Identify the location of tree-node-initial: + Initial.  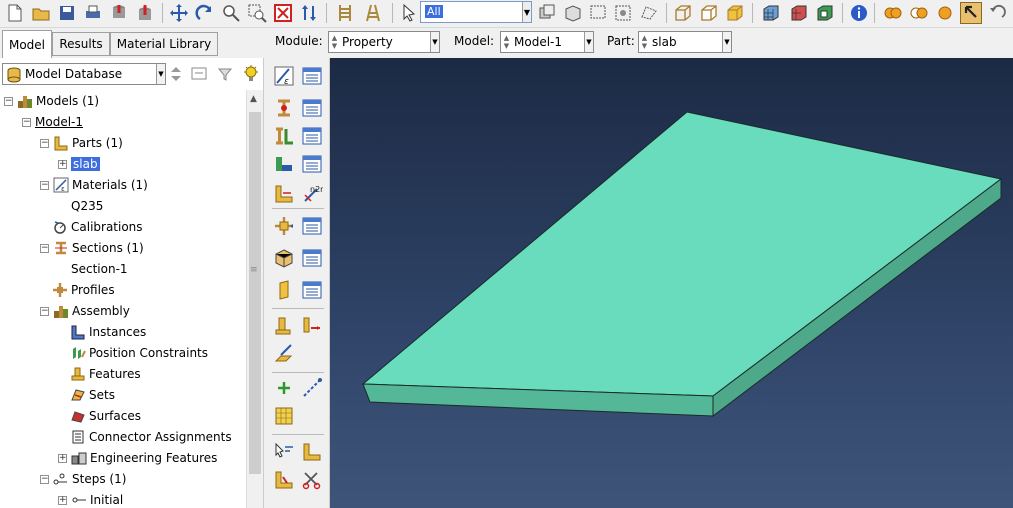
(90, 499).